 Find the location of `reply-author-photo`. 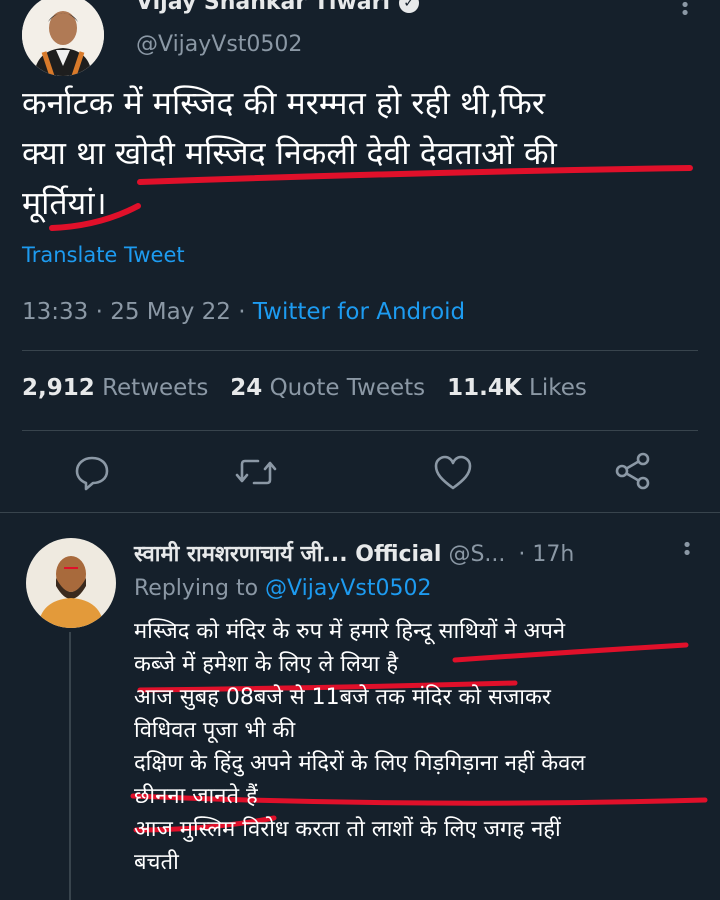

reply-author-photo is located at coordinates (71, 583).